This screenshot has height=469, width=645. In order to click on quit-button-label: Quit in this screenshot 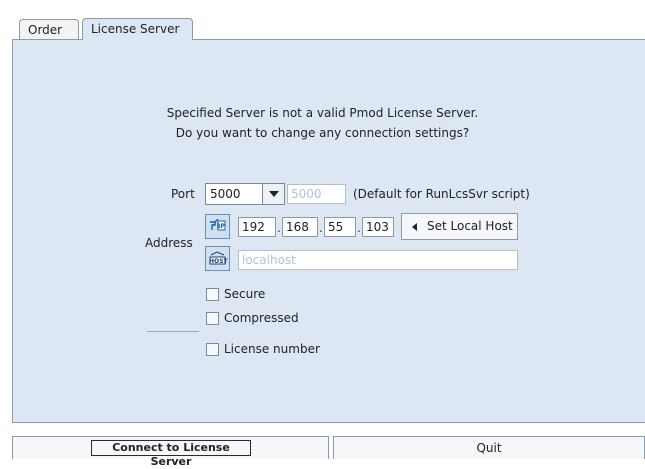, I will do `click(489, 448)`.